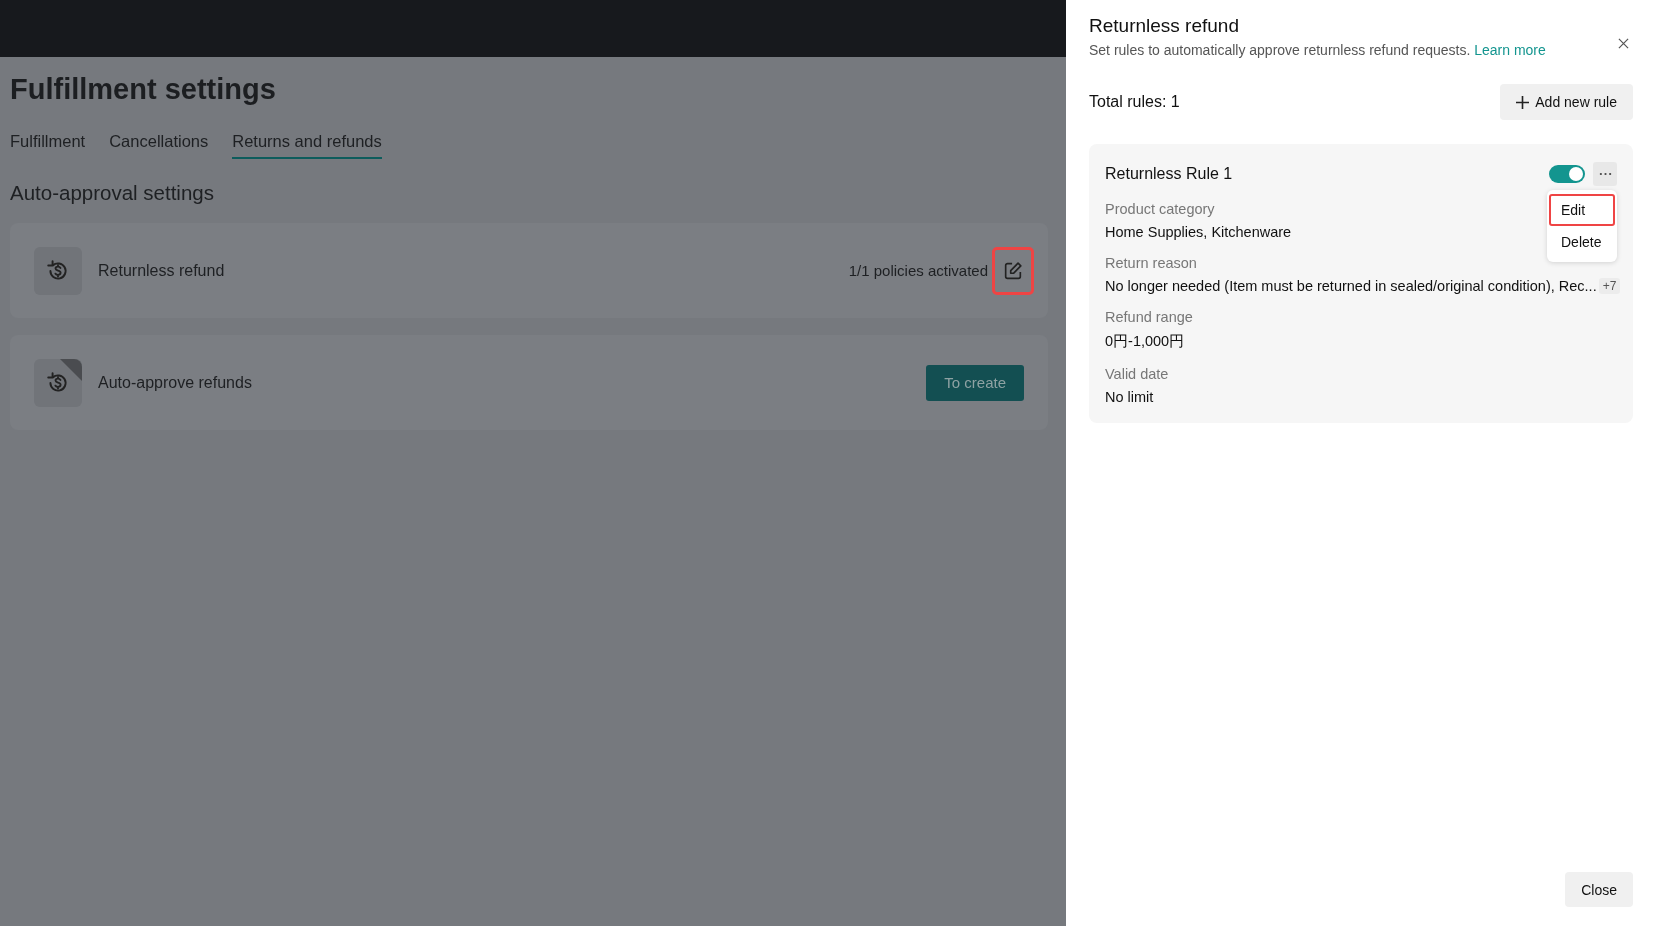 The image size is (1654, 926). I want to click on field-value: Home Supplies, Kitchenware, so click(1198, 232).